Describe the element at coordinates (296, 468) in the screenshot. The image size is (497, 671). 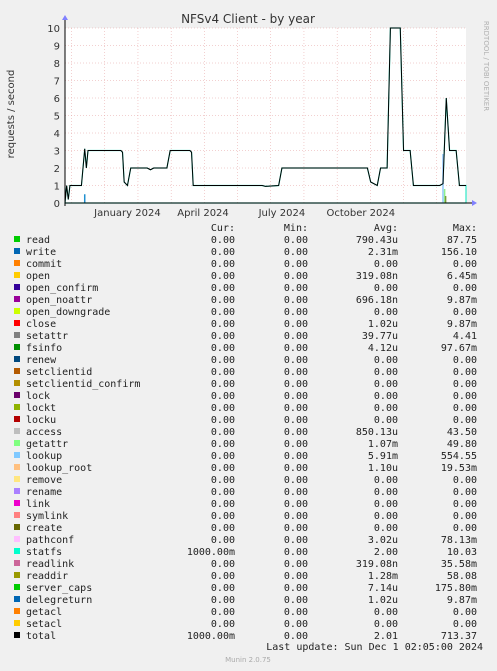
I see `legend-min-lookup_root: 0.00` at that location.